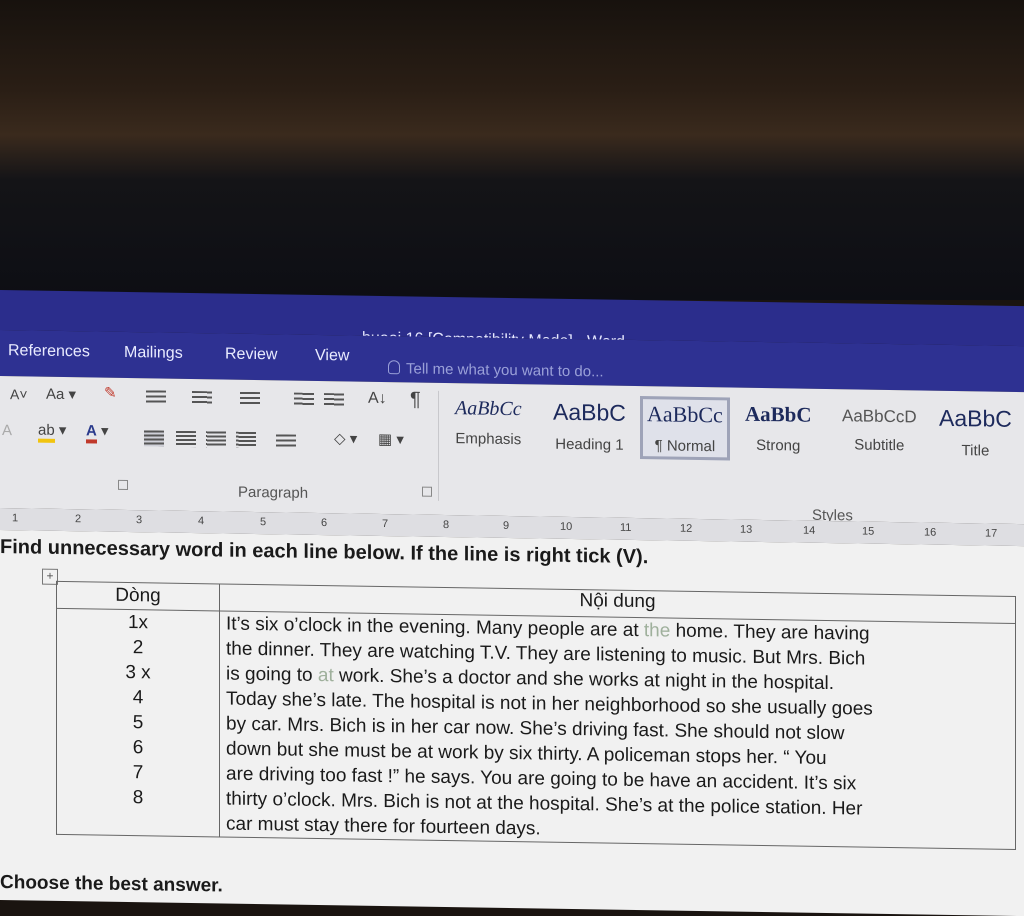 The height and width of the screenshot is (916, 1024). What do you see at coordinates (138, 798) in the screenshot?
I see `line-number: 8` at bounding box center [138, 798].